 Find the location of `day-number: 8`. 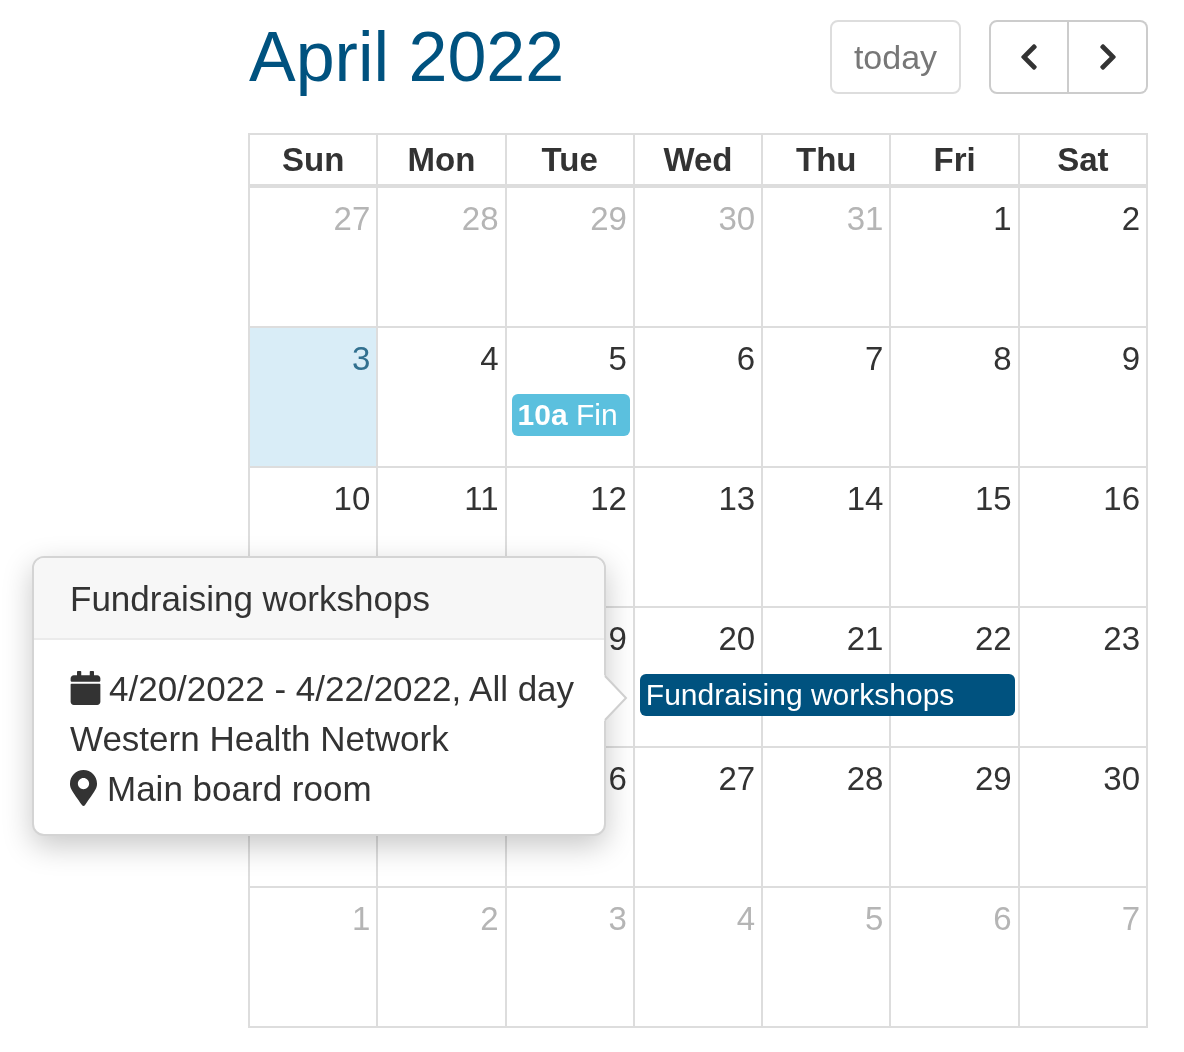

day-number: 8 is located at coordinates (1002, 358).